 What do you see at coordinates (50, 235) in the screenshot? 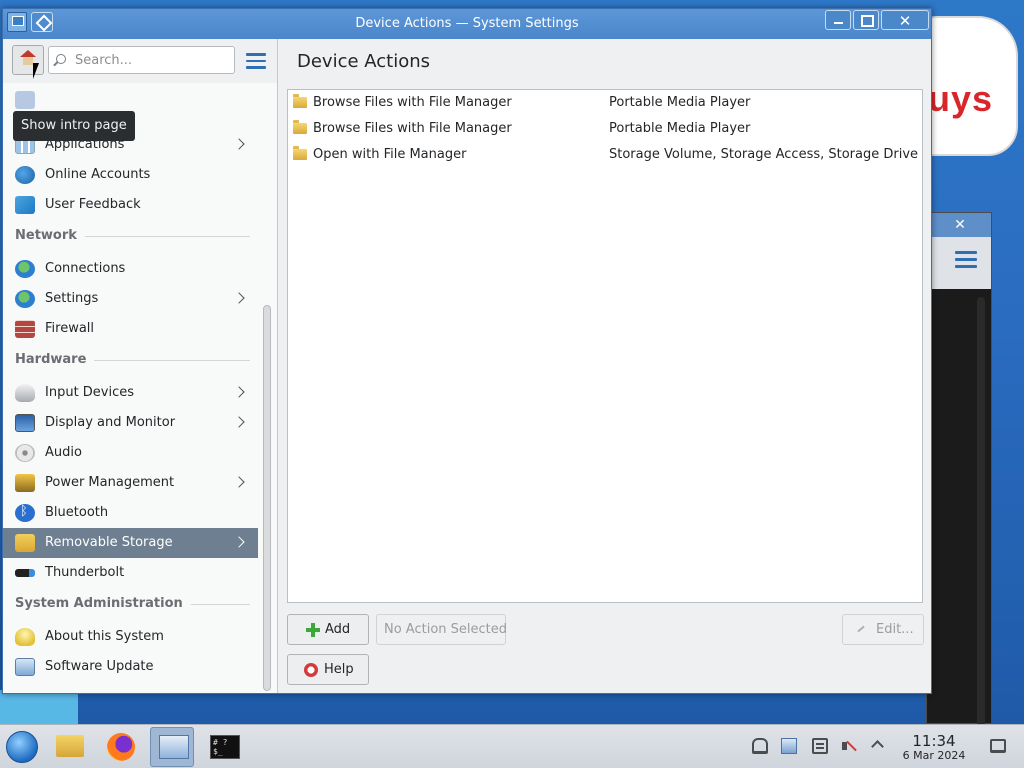
I see `category-label: Network` at bounding box center [50, 235].